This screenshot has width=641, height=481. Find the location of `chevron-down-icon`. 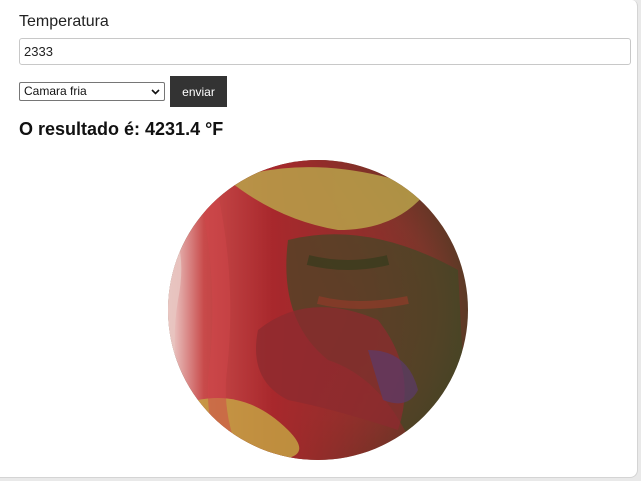

chevron-down-icon is located at coordinates (155, 92).